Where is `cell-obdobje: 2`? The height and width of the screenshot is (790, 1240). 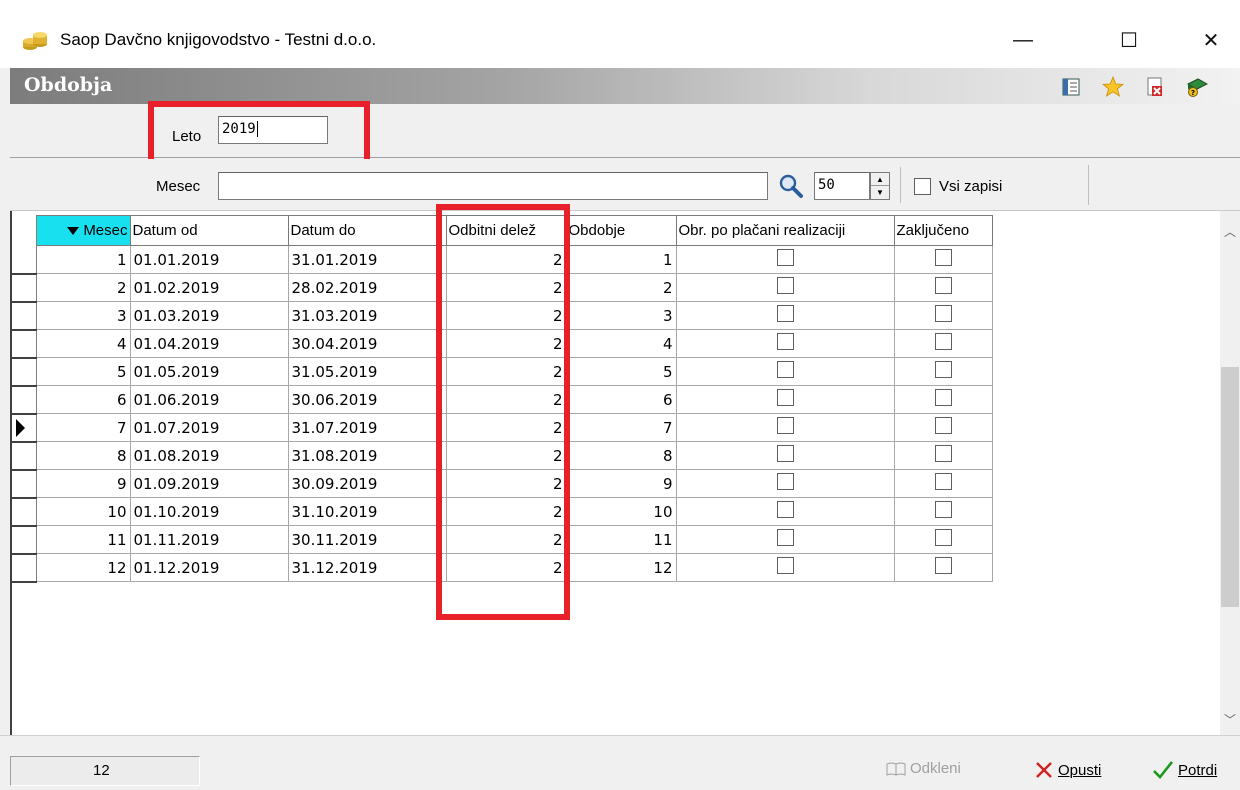 cell-obdobje: 2 is located at coordinates (621, 287).